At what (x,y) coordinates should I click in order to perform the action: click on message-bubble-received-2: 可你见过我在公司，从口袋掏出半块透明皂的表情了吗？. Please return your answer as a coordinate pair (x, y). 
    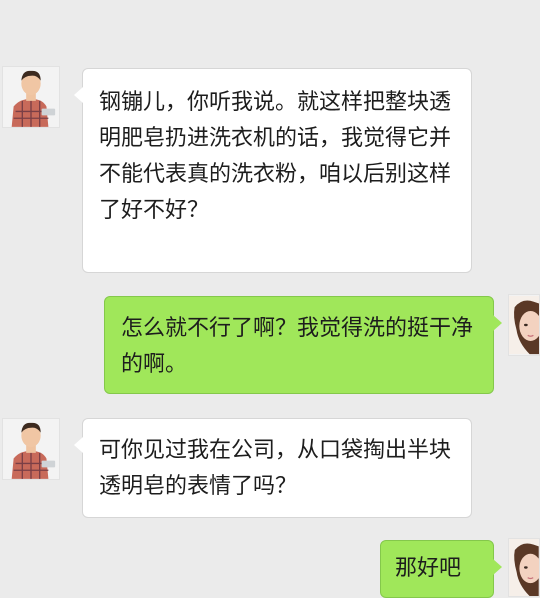
    Looking at the image, I should click on (273, 468).